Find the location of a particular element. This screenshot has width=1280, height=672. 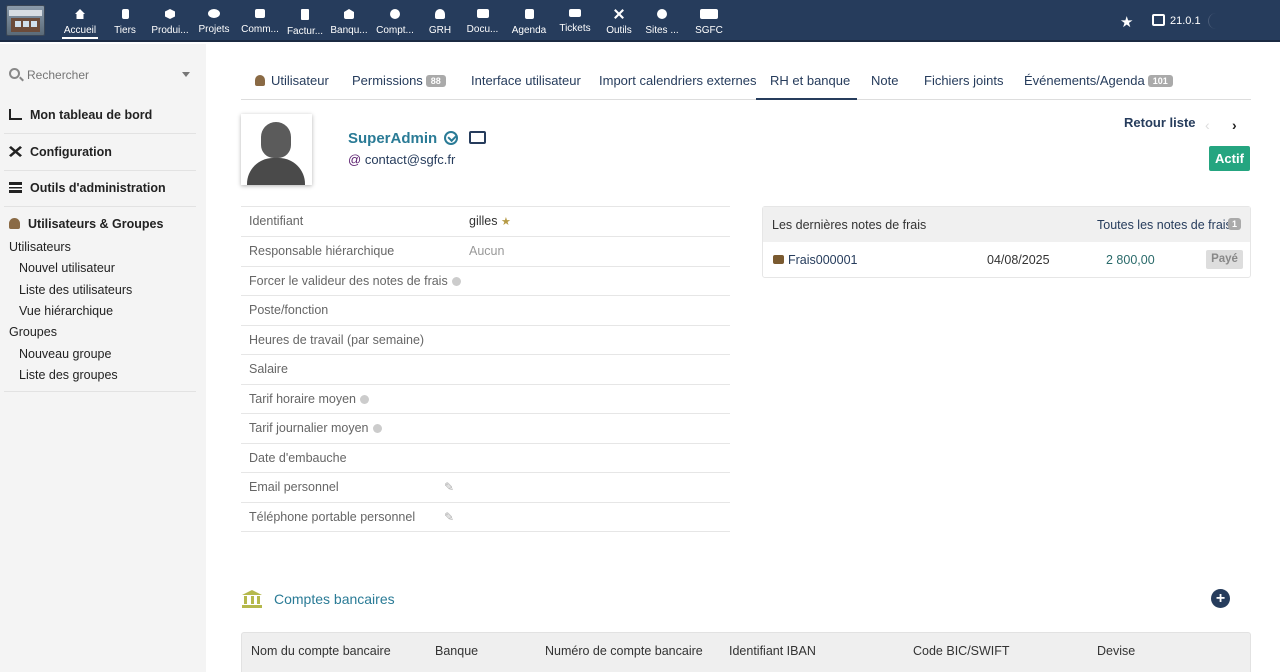

sidebar-item-admin-tools: Outils d'administration is located at coordinates (87, 188).